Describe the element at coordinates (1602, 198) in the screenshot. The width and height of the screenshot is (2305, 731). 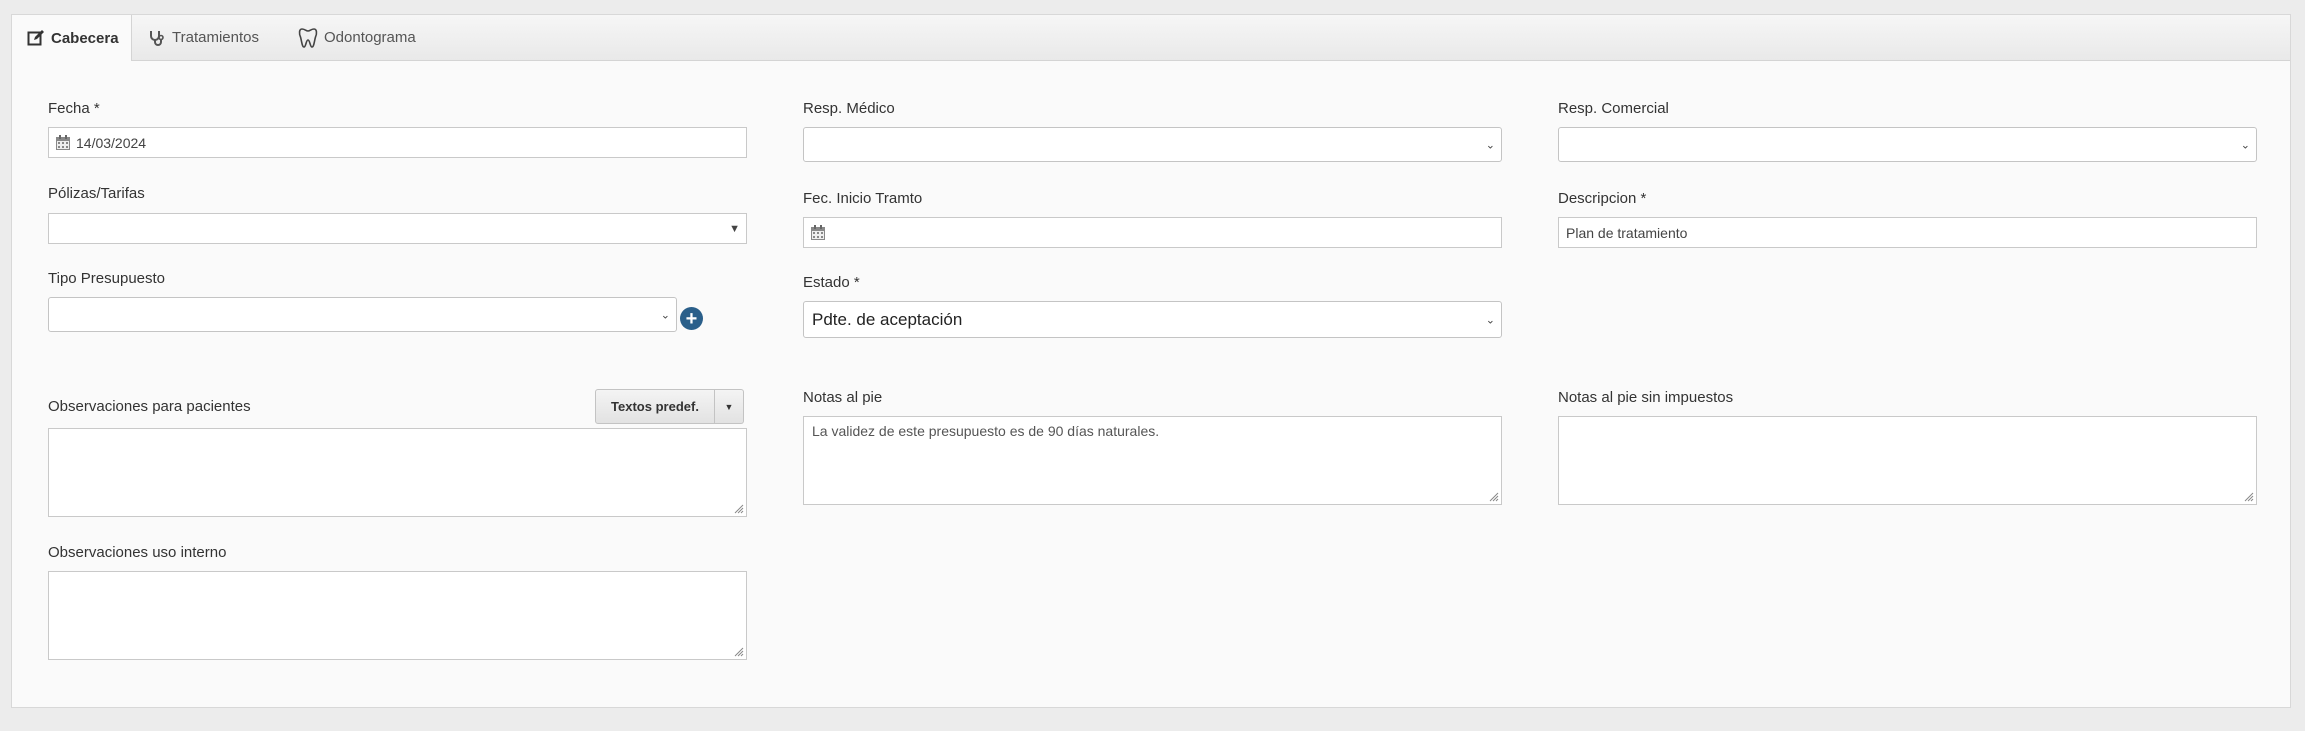
I see `descripcion-label: Descripcion *` at that location.